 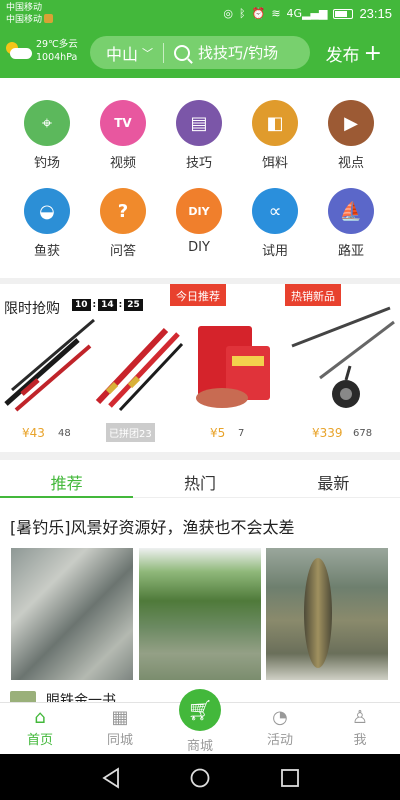 I want to click on publish-button: 发布 +, so click(x=354, y=53).